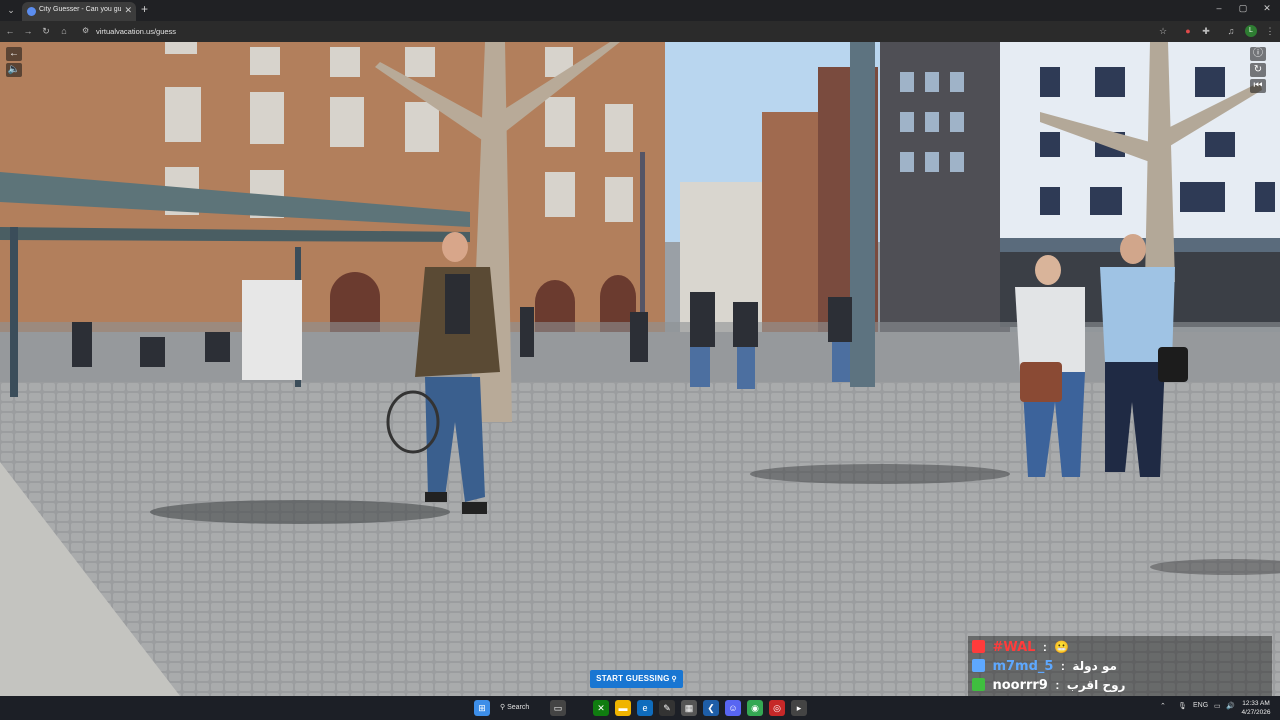  What do you see at coordinates (623, 708) in the screenshot?
I see `file-explorer-icon: ▬` at bounding box center [623, 708].